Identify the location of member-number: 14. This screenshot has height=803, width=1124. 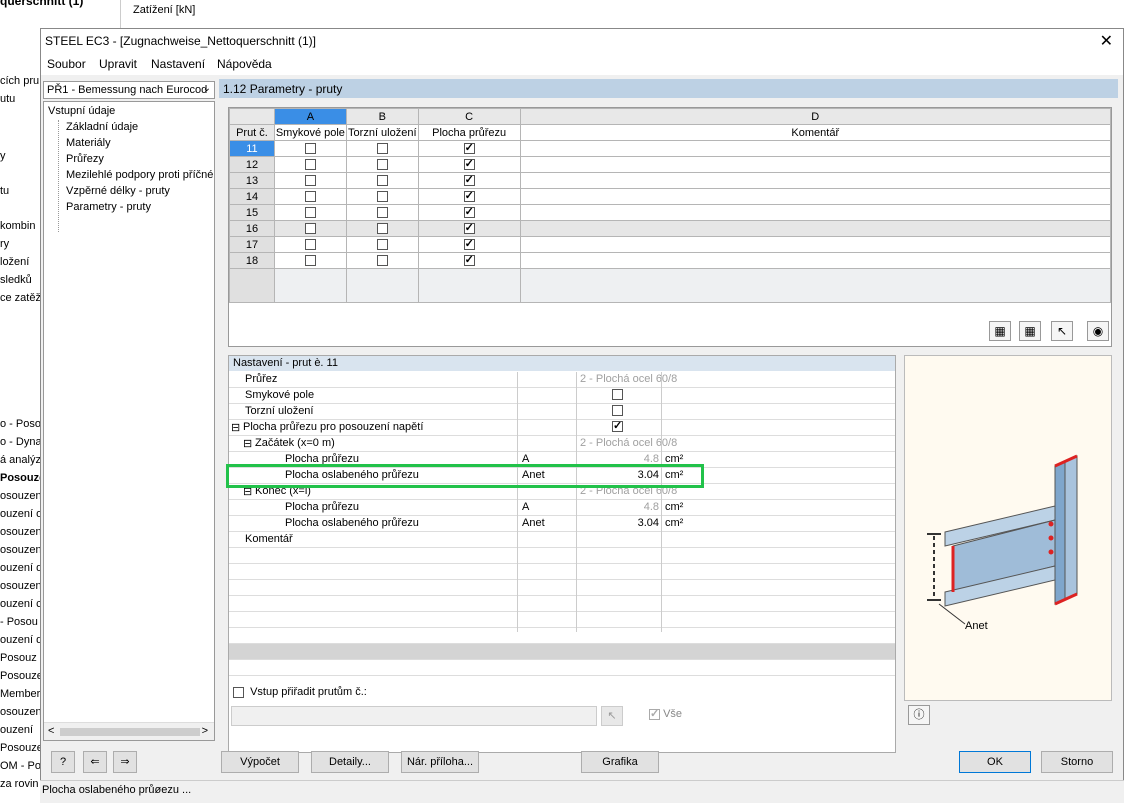
(252, 196).